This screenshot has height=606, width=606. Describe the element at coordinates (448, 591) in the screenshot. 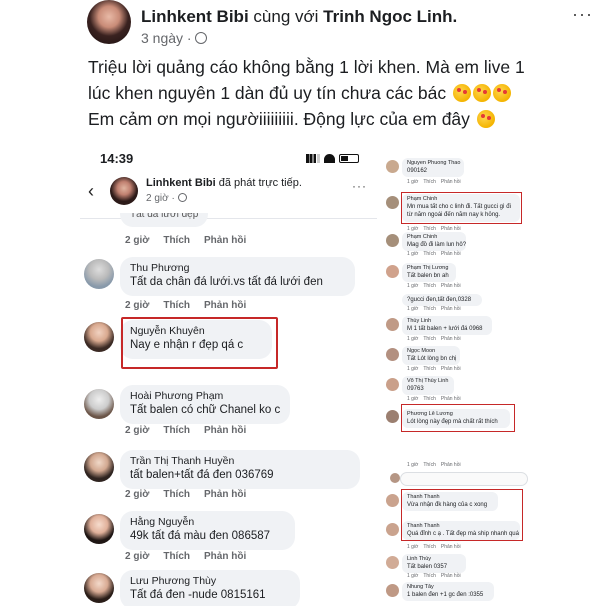

I see `comment-bubble: Nhung Tây 1 balen đen +1 gc đen :0355` at that location.